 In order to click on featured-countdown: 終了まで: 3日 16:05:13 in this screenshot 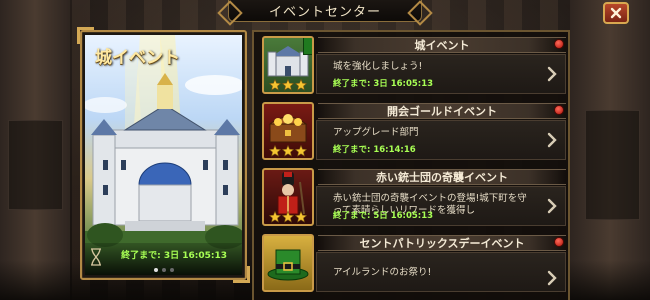, I will do `click(174, 256)`.